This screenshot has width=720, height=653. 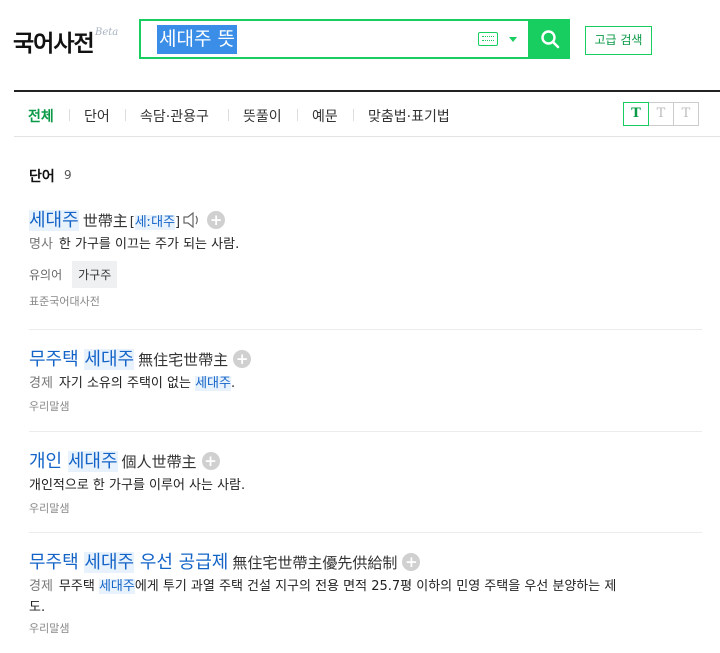 I want to click on tab-spelling: 맞춤법·표기법, so click(x=409, y=116).